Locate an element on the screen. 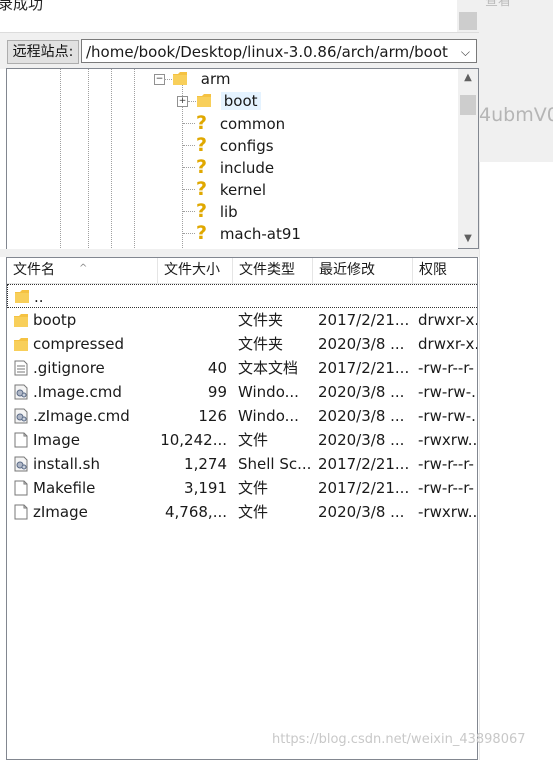 Image resolution: width=553 pixels, height=760 pixels. tree-item-label: mach-at91 is located at coordinates (260, 234).